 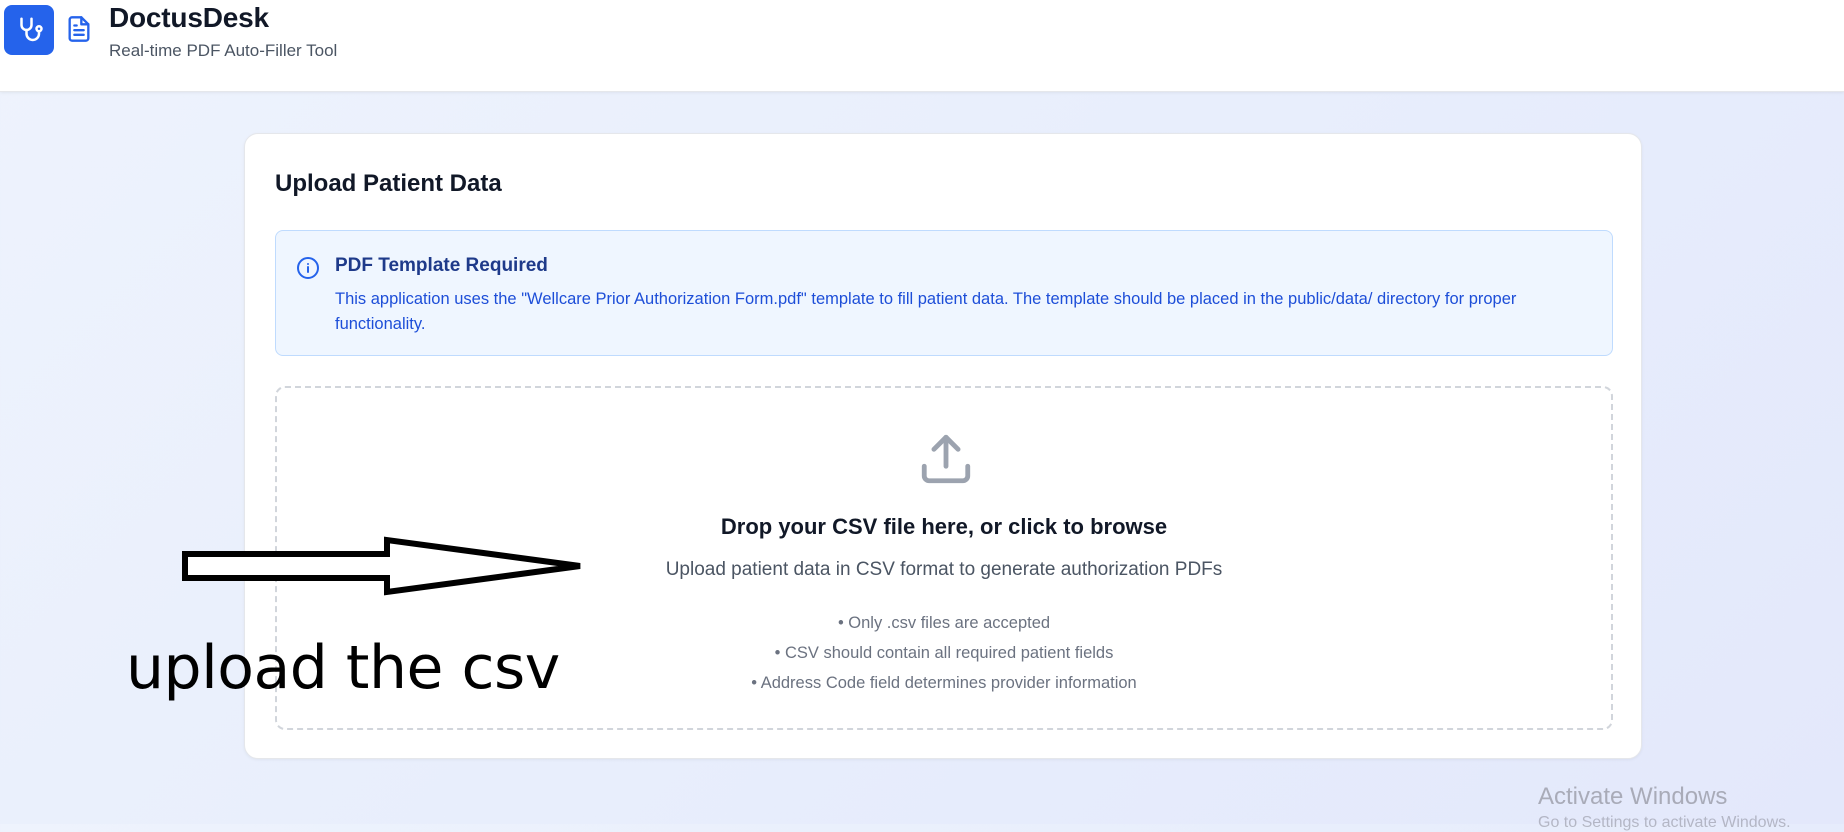 What do you see at coordinates (29, 30) in the screenshot?
I see `stethoscope-icon` at bounding box center [29, 30].